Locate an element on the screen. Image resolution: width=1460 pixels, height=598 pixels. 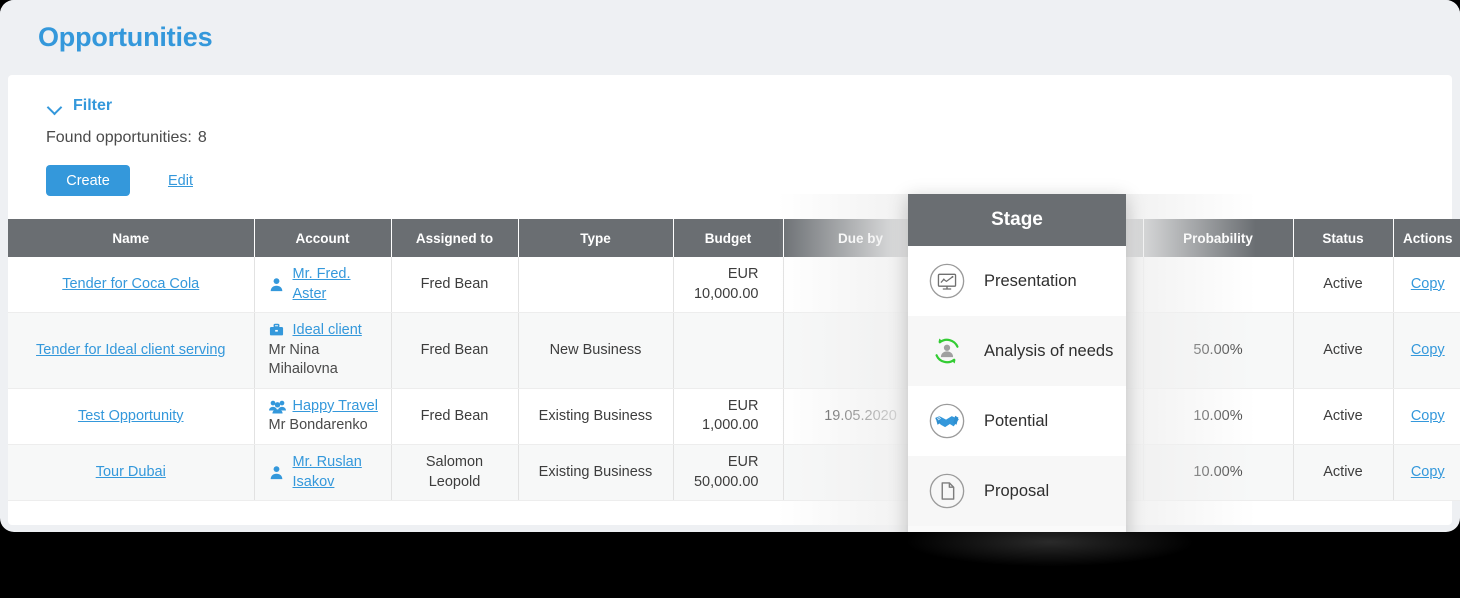
page-title: Opportunities is located at coordinates (125, 37).